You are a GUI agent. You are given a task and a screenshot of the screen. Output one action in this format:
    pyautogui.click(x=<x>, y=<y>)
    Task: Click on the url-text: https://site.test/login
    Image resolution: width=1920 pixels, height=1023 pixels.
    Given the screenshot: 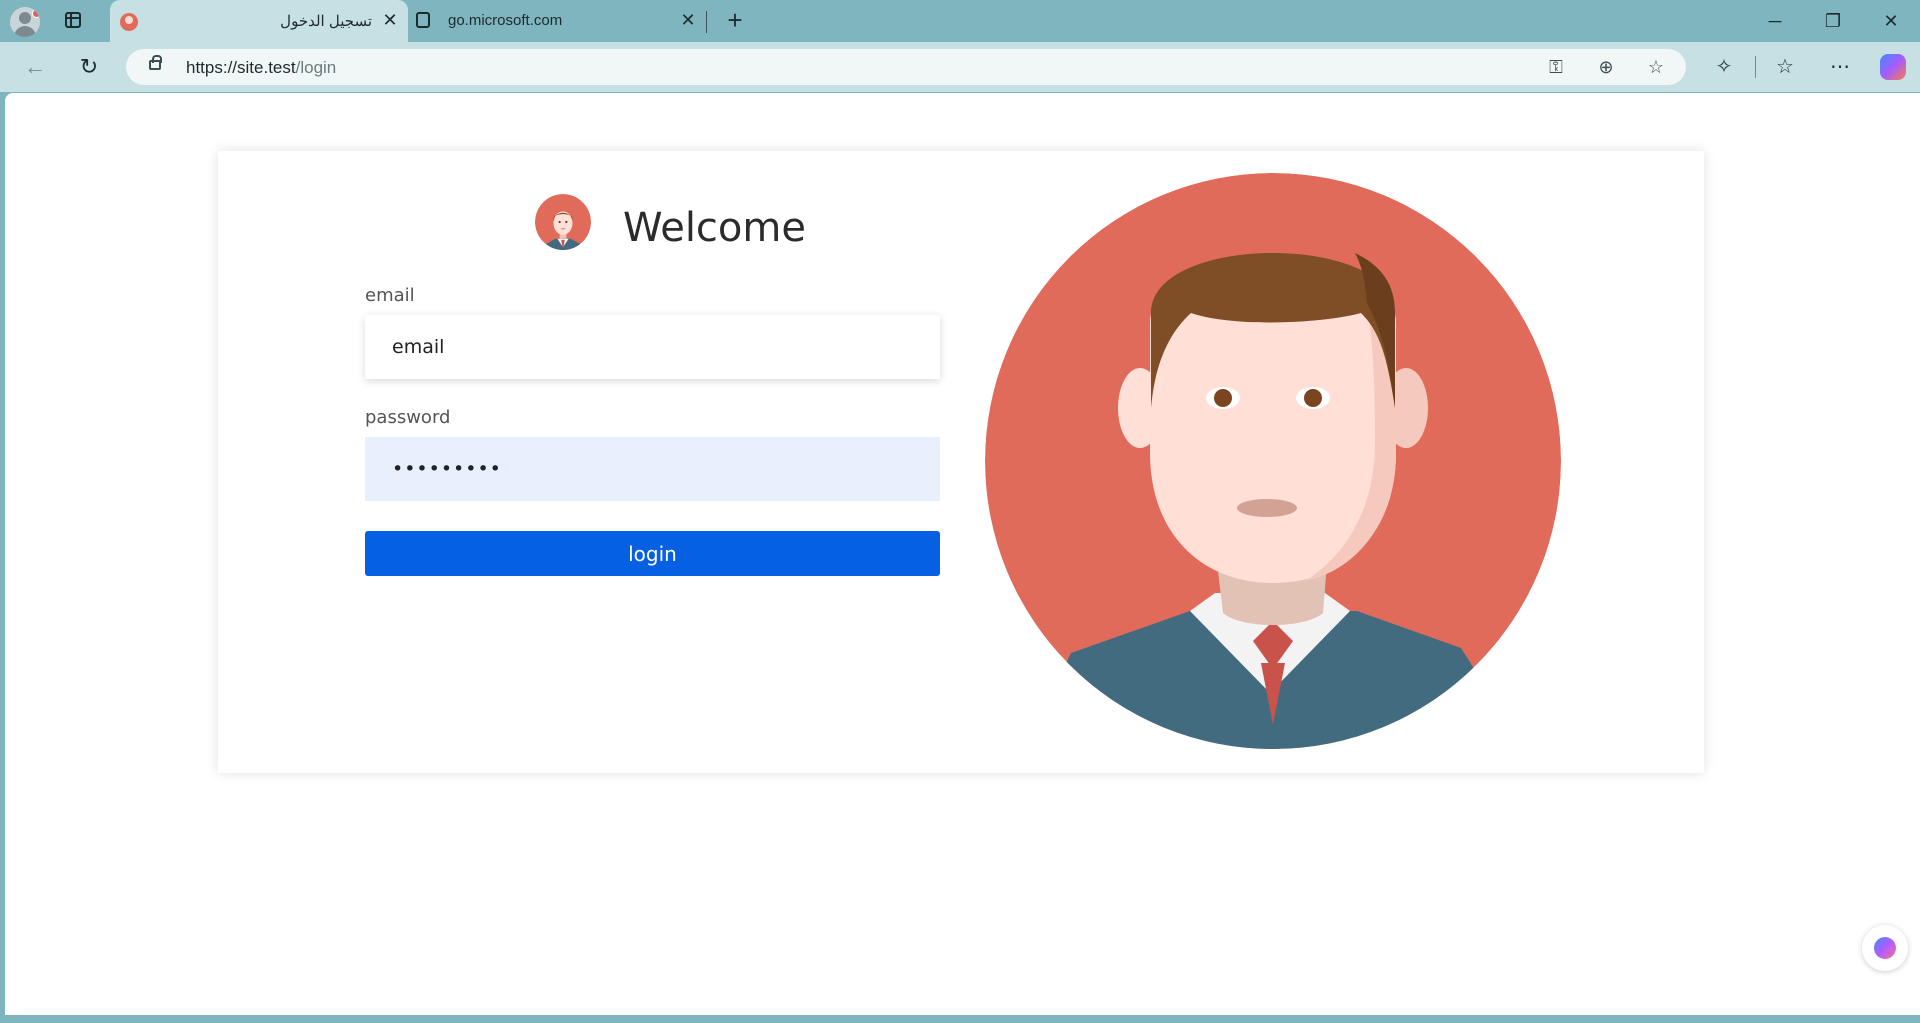 What is the action you would take?
    pyautogui.click(x=261, y=68)
    